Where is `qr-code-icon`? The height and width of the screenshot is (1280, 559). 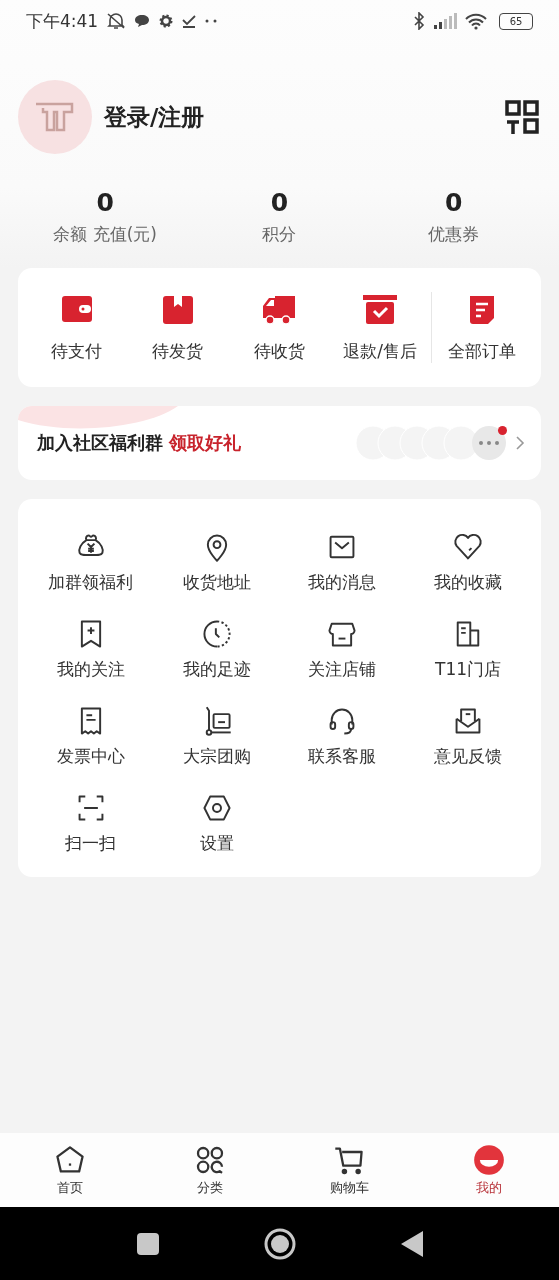 qr-code-icon is located at coordinates (522, 117).